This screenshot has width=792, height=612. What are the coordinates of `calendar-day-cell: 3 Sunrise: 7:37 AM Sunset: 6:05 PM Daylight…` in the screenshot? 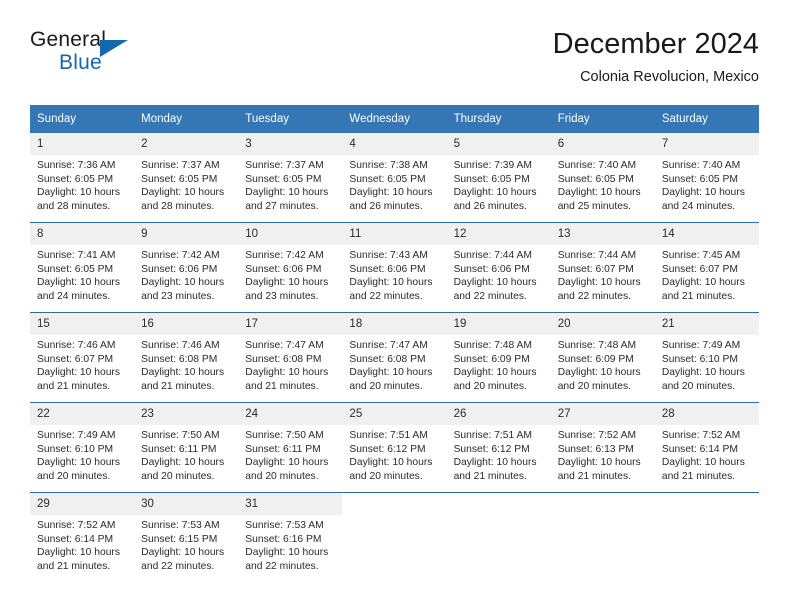 It's located at (290, 178).